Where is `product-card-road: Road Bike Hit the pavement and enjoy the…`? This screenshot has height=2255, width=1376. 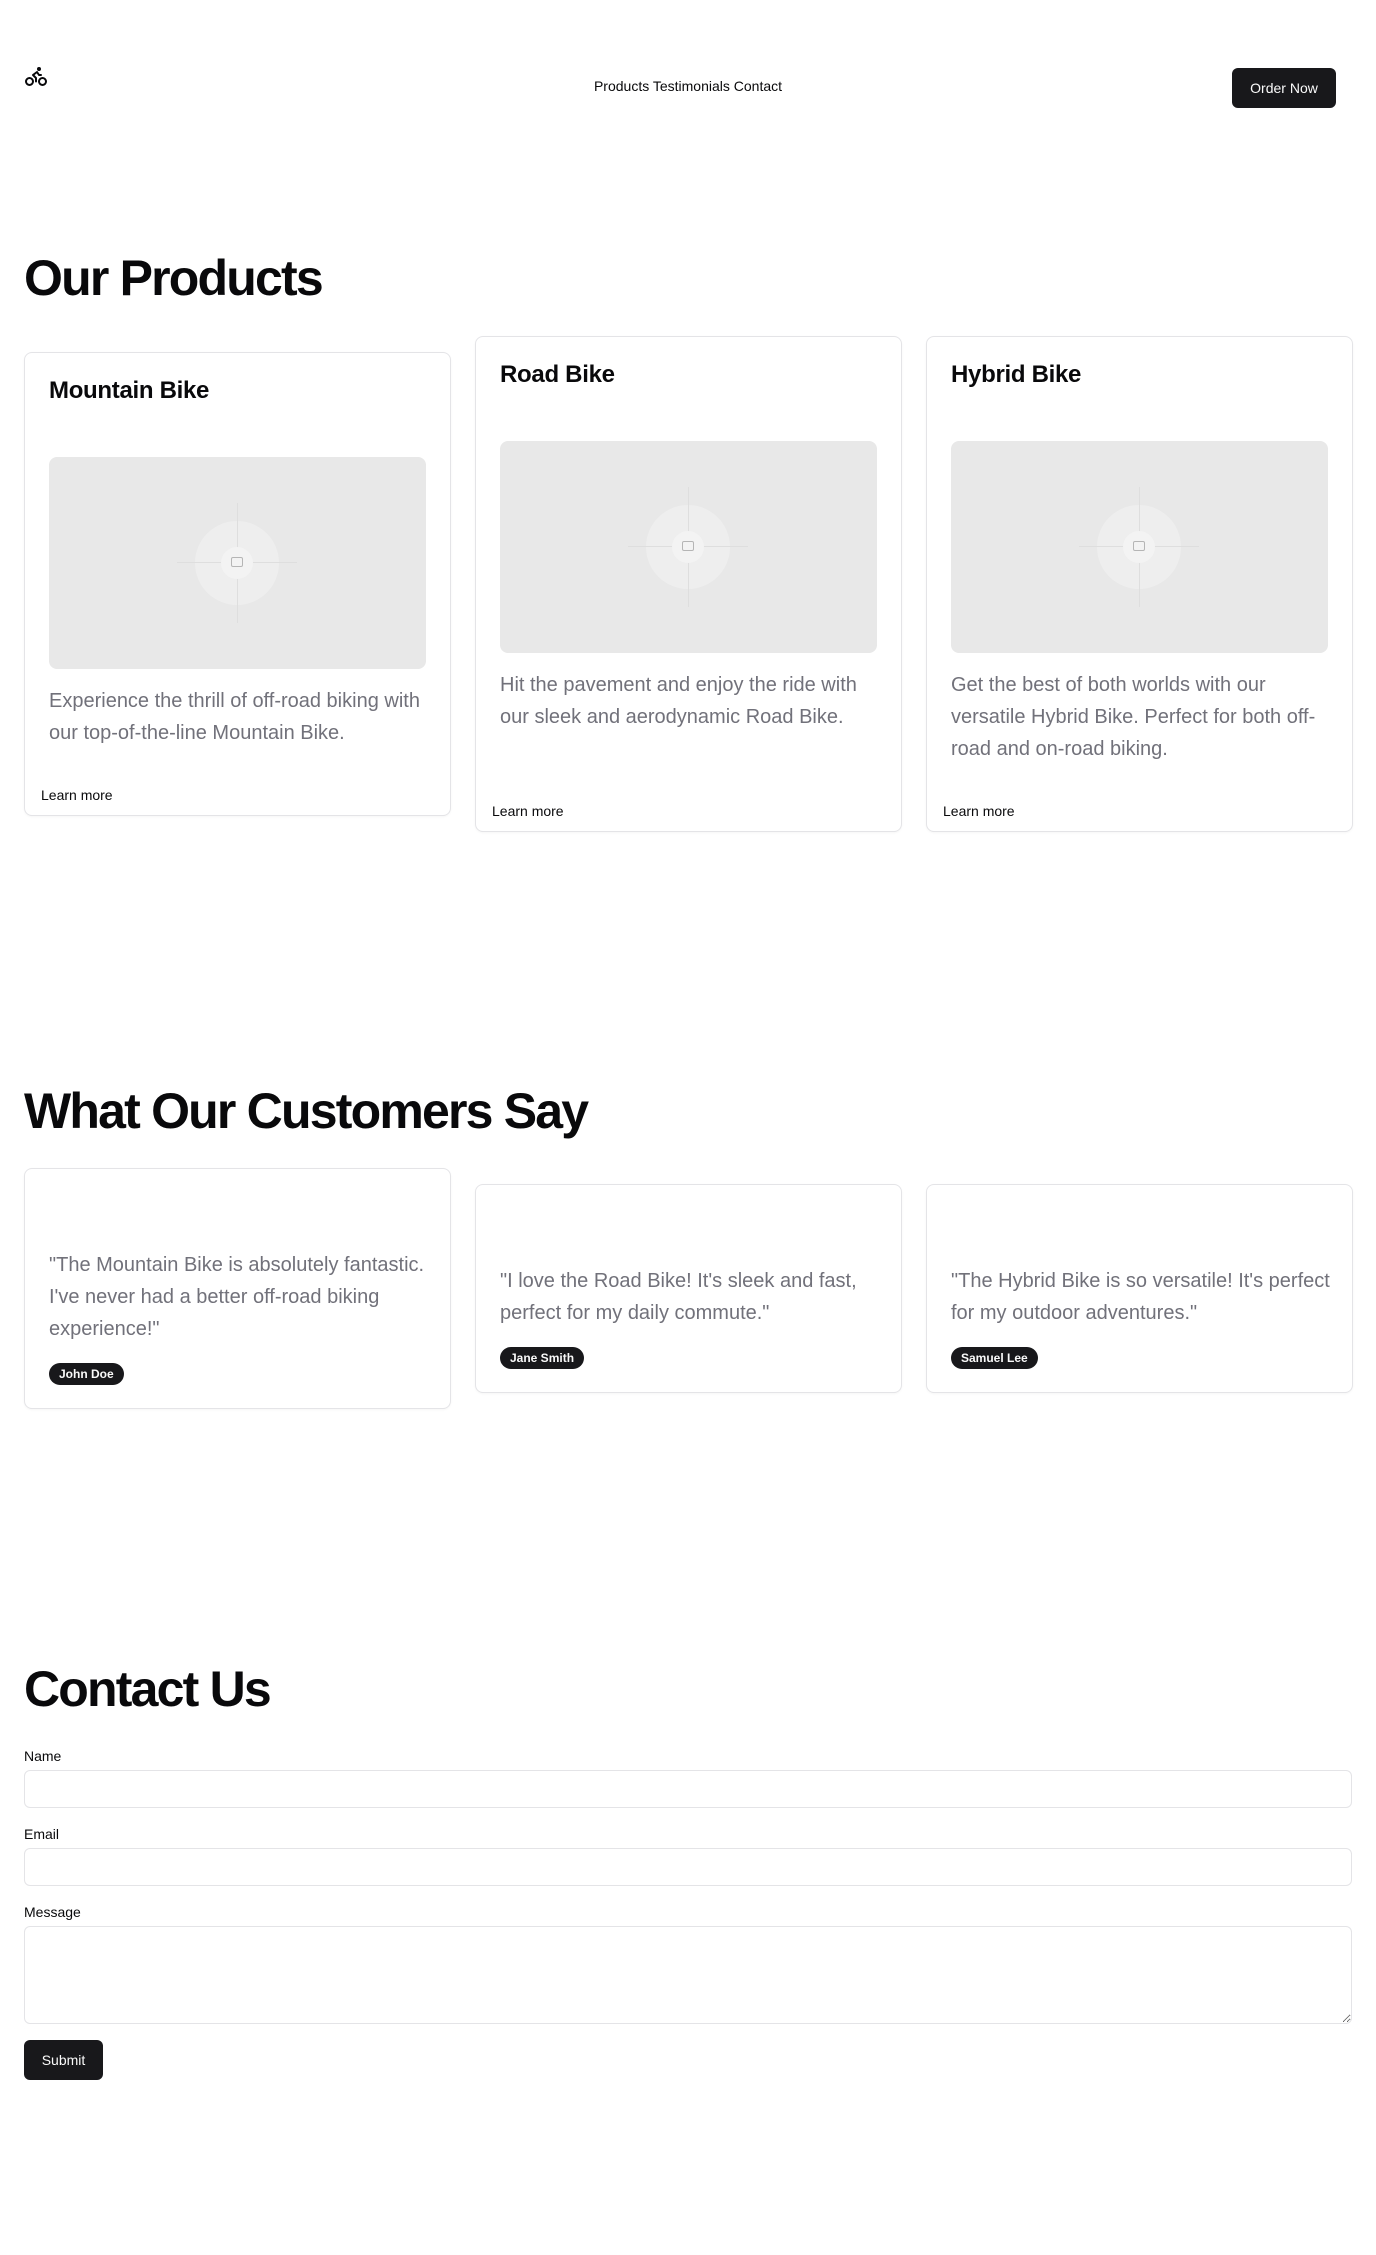
product-card-road: Road Bike Hit the pavement and enjoy the… is located at coordinates (688, 584).